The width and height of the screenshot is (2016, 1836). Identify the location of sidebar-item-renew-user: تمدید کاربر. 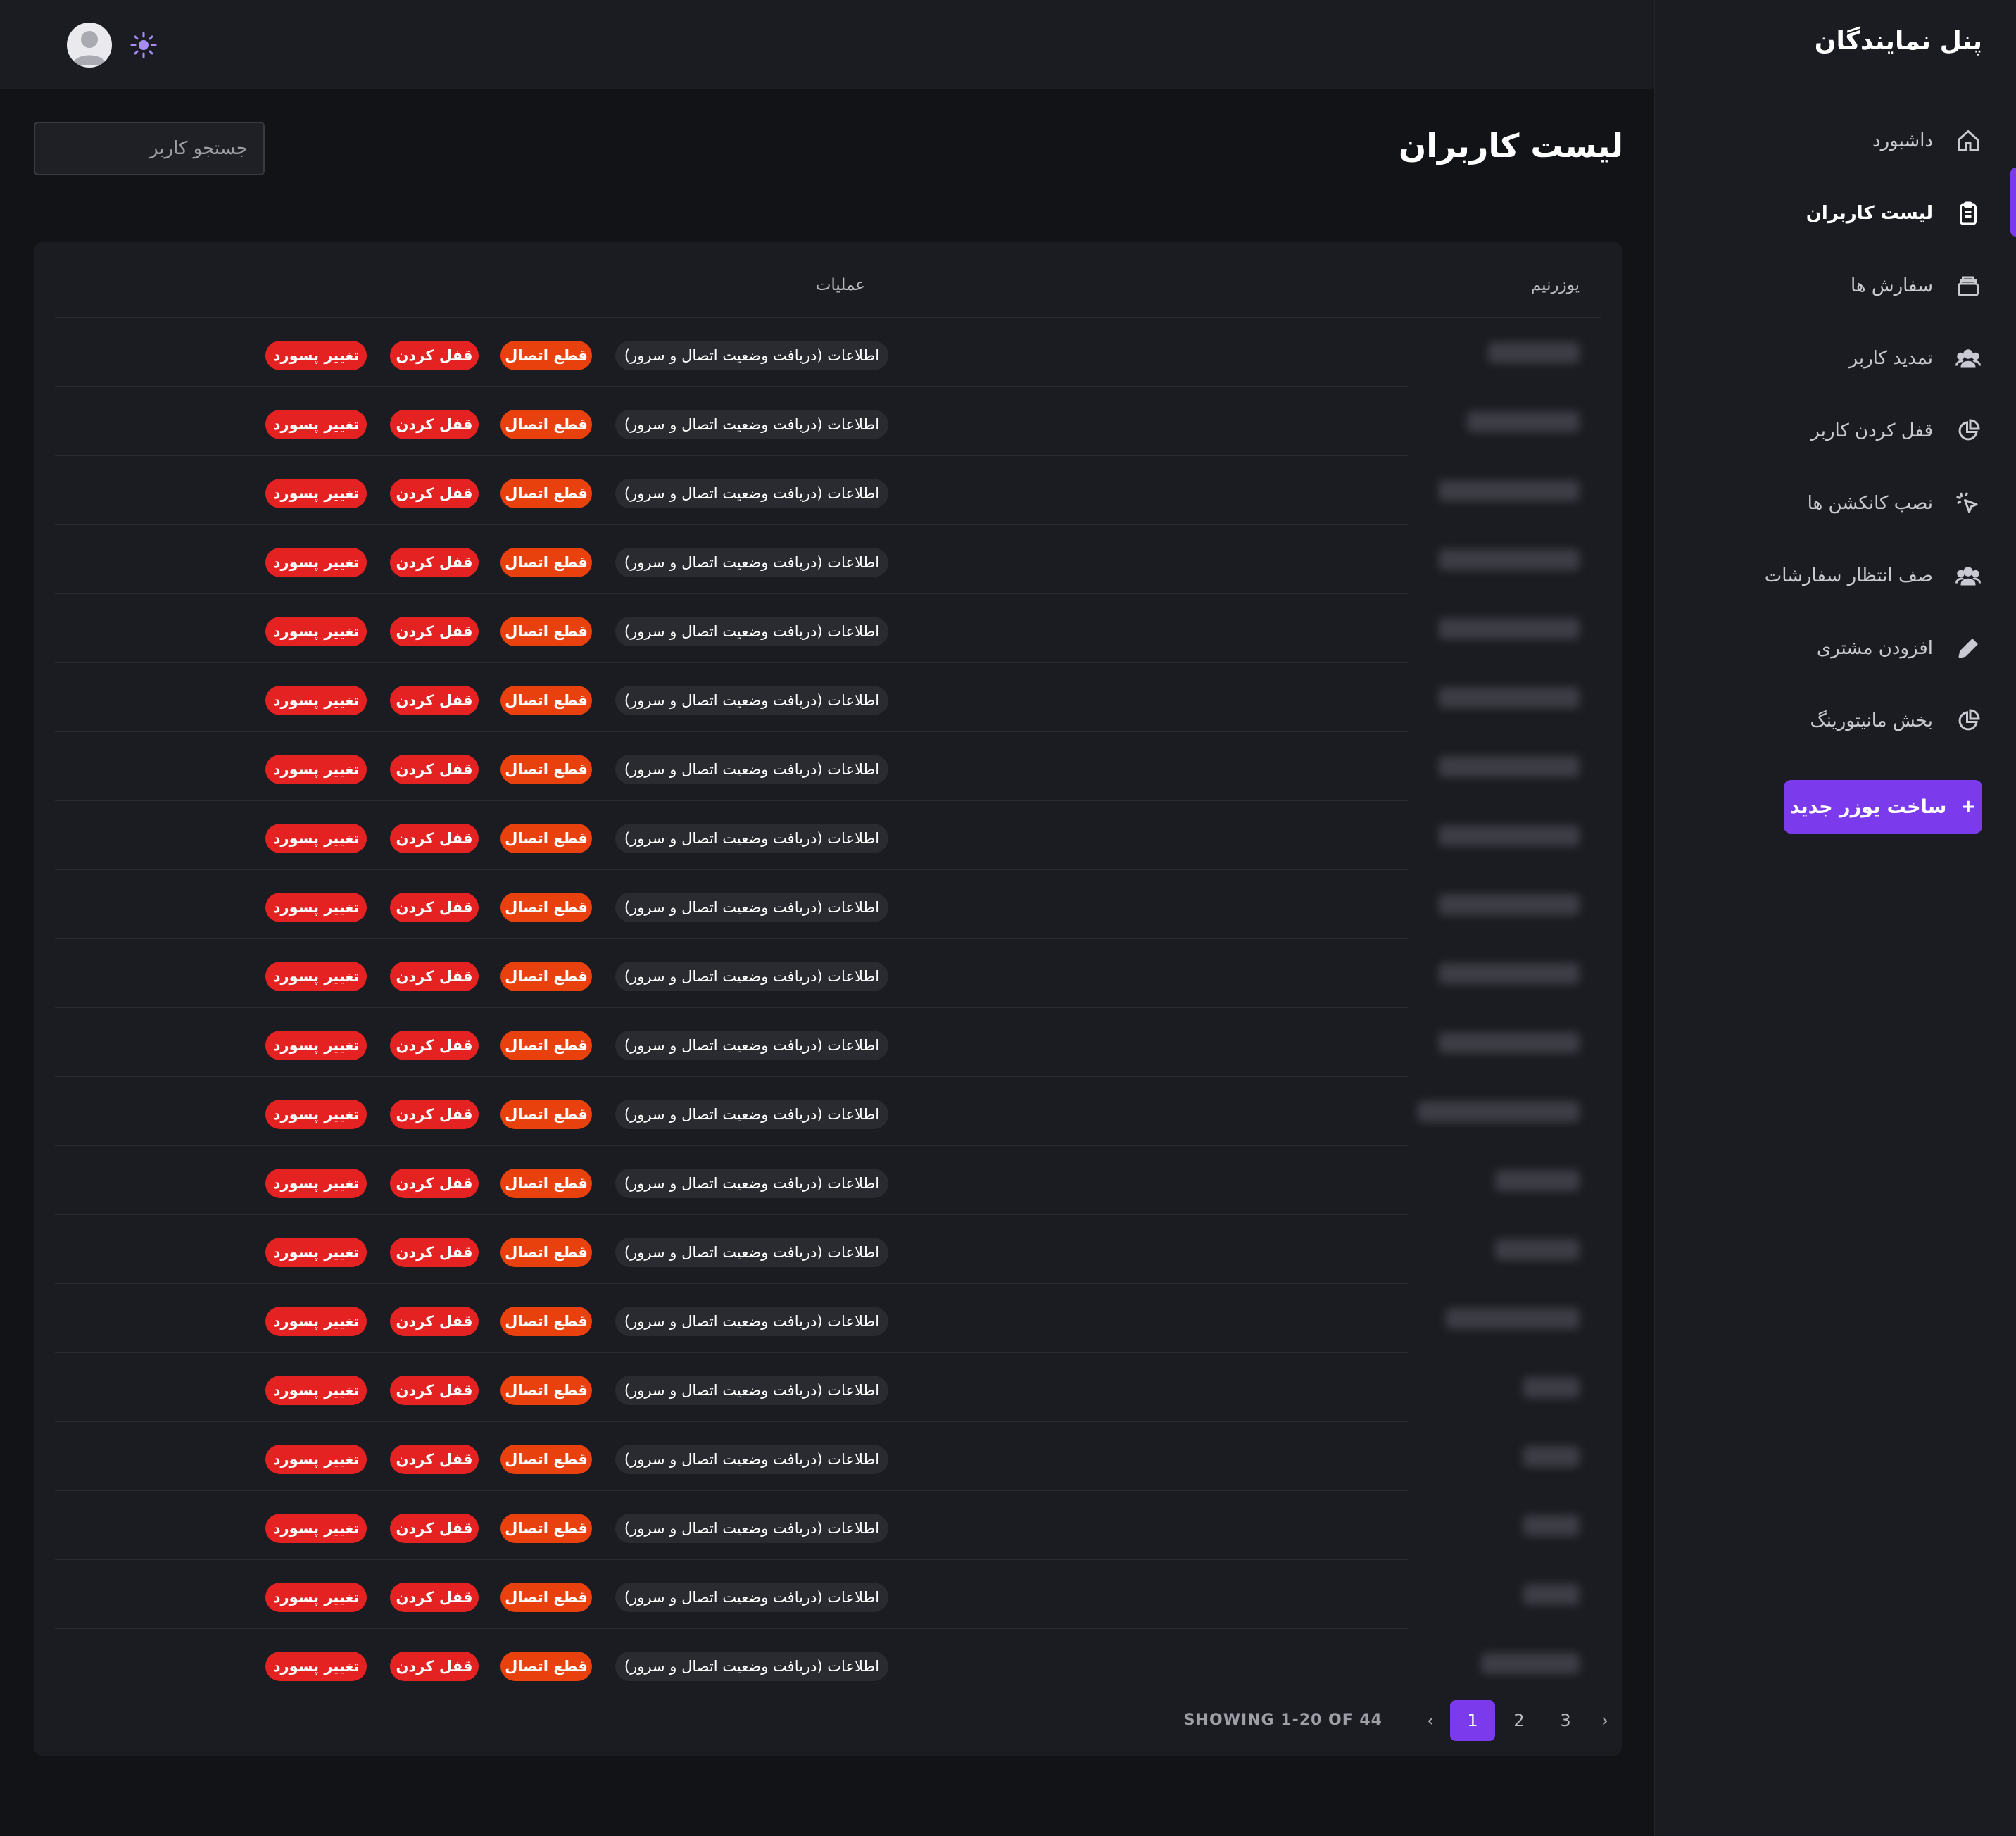
(1835, 358).